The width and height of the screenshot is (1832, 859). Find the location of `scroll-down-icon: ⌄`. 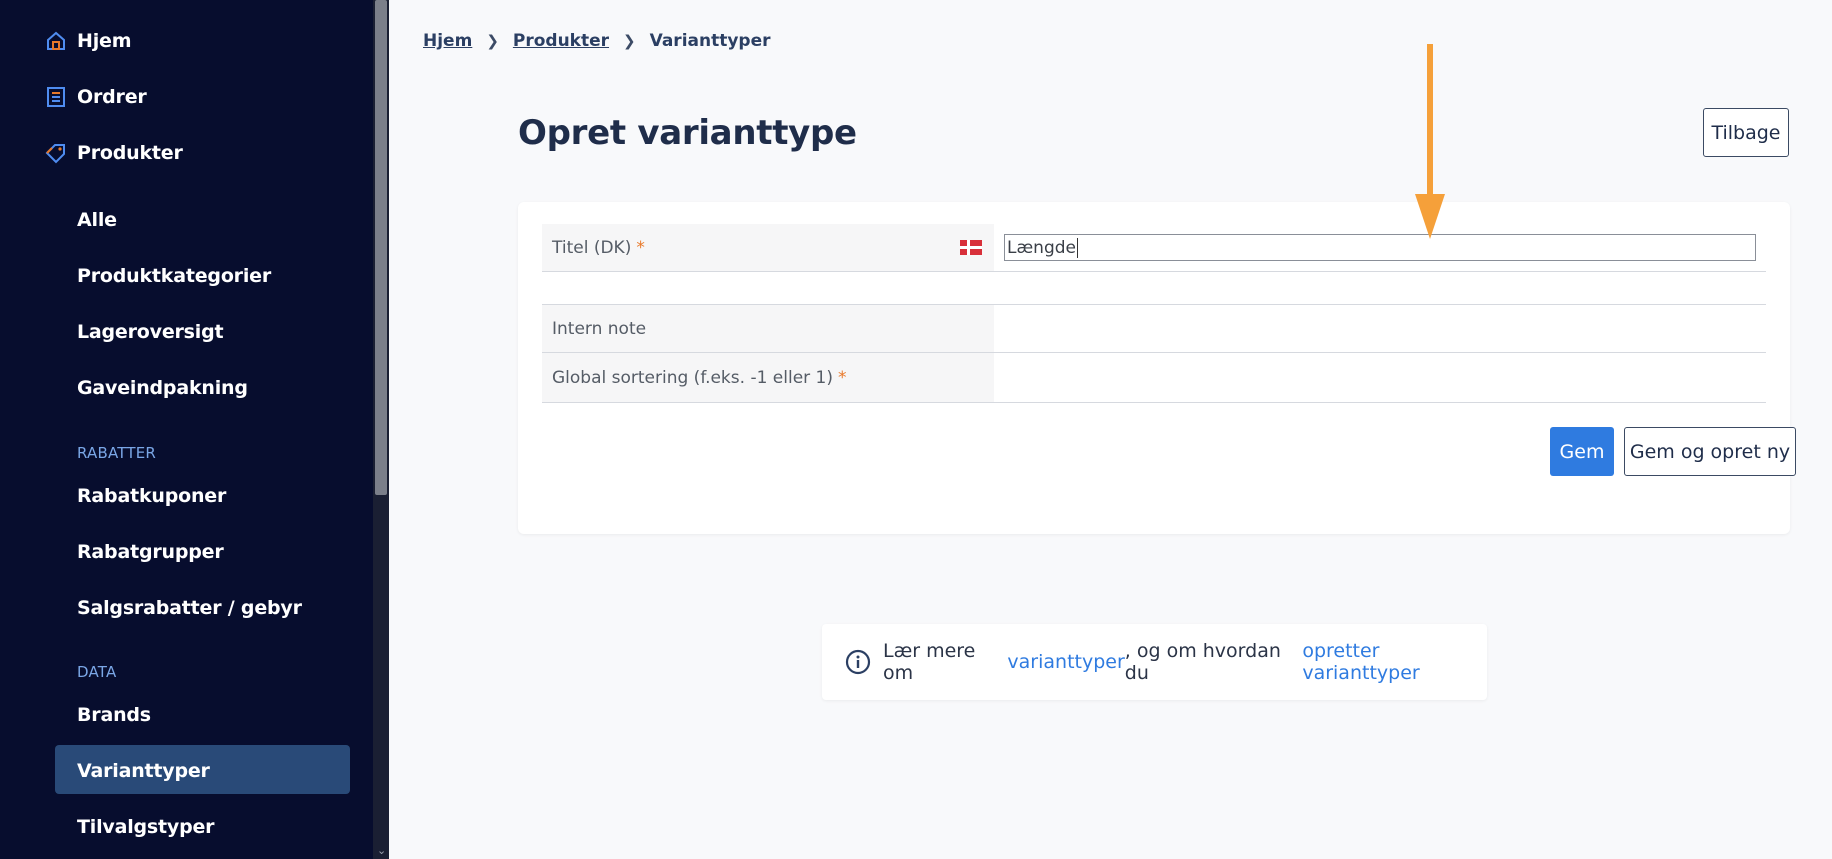

scroll-down-icon: ⌄ is located at coordinates (381, 850).